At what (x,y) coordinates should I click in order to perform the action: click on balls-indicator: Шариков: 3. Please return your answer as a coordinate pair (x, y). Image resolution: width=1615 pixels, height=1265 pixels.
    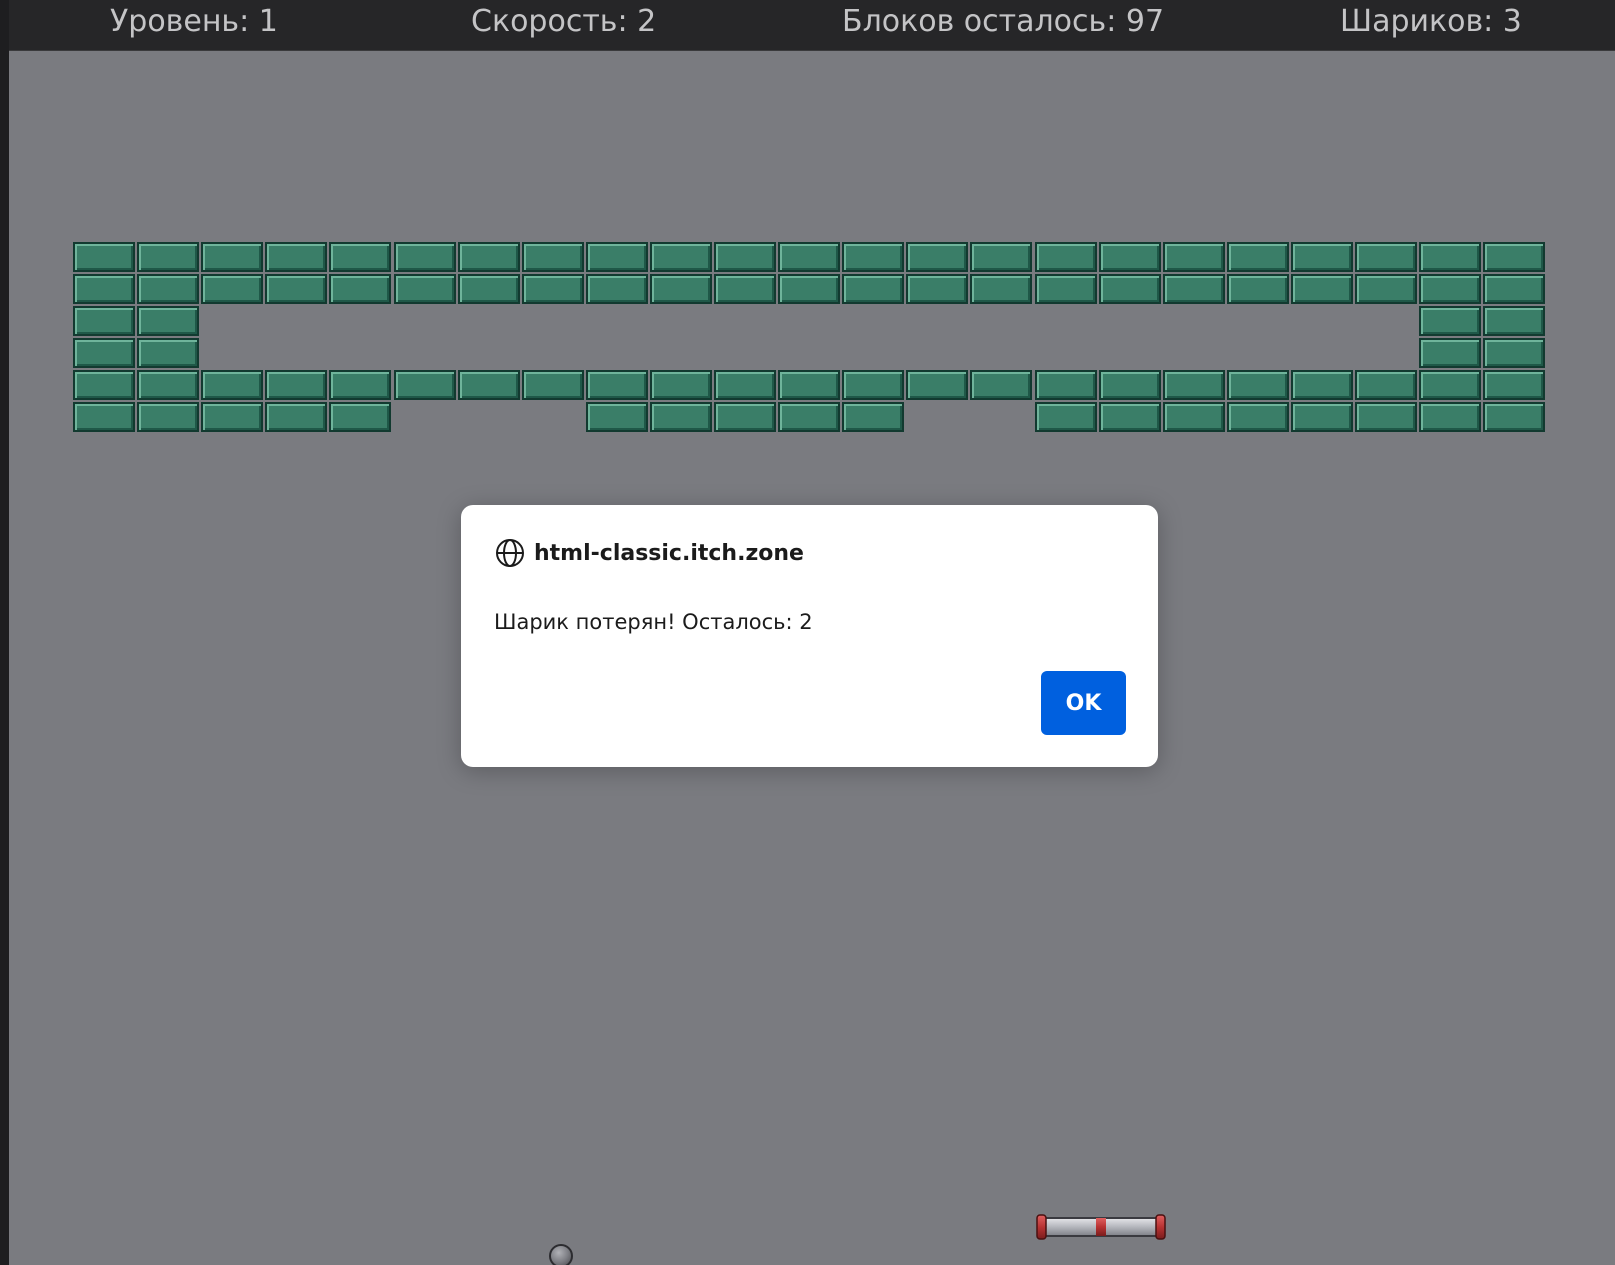
    Looking at the image, I should click on (1431, 21).